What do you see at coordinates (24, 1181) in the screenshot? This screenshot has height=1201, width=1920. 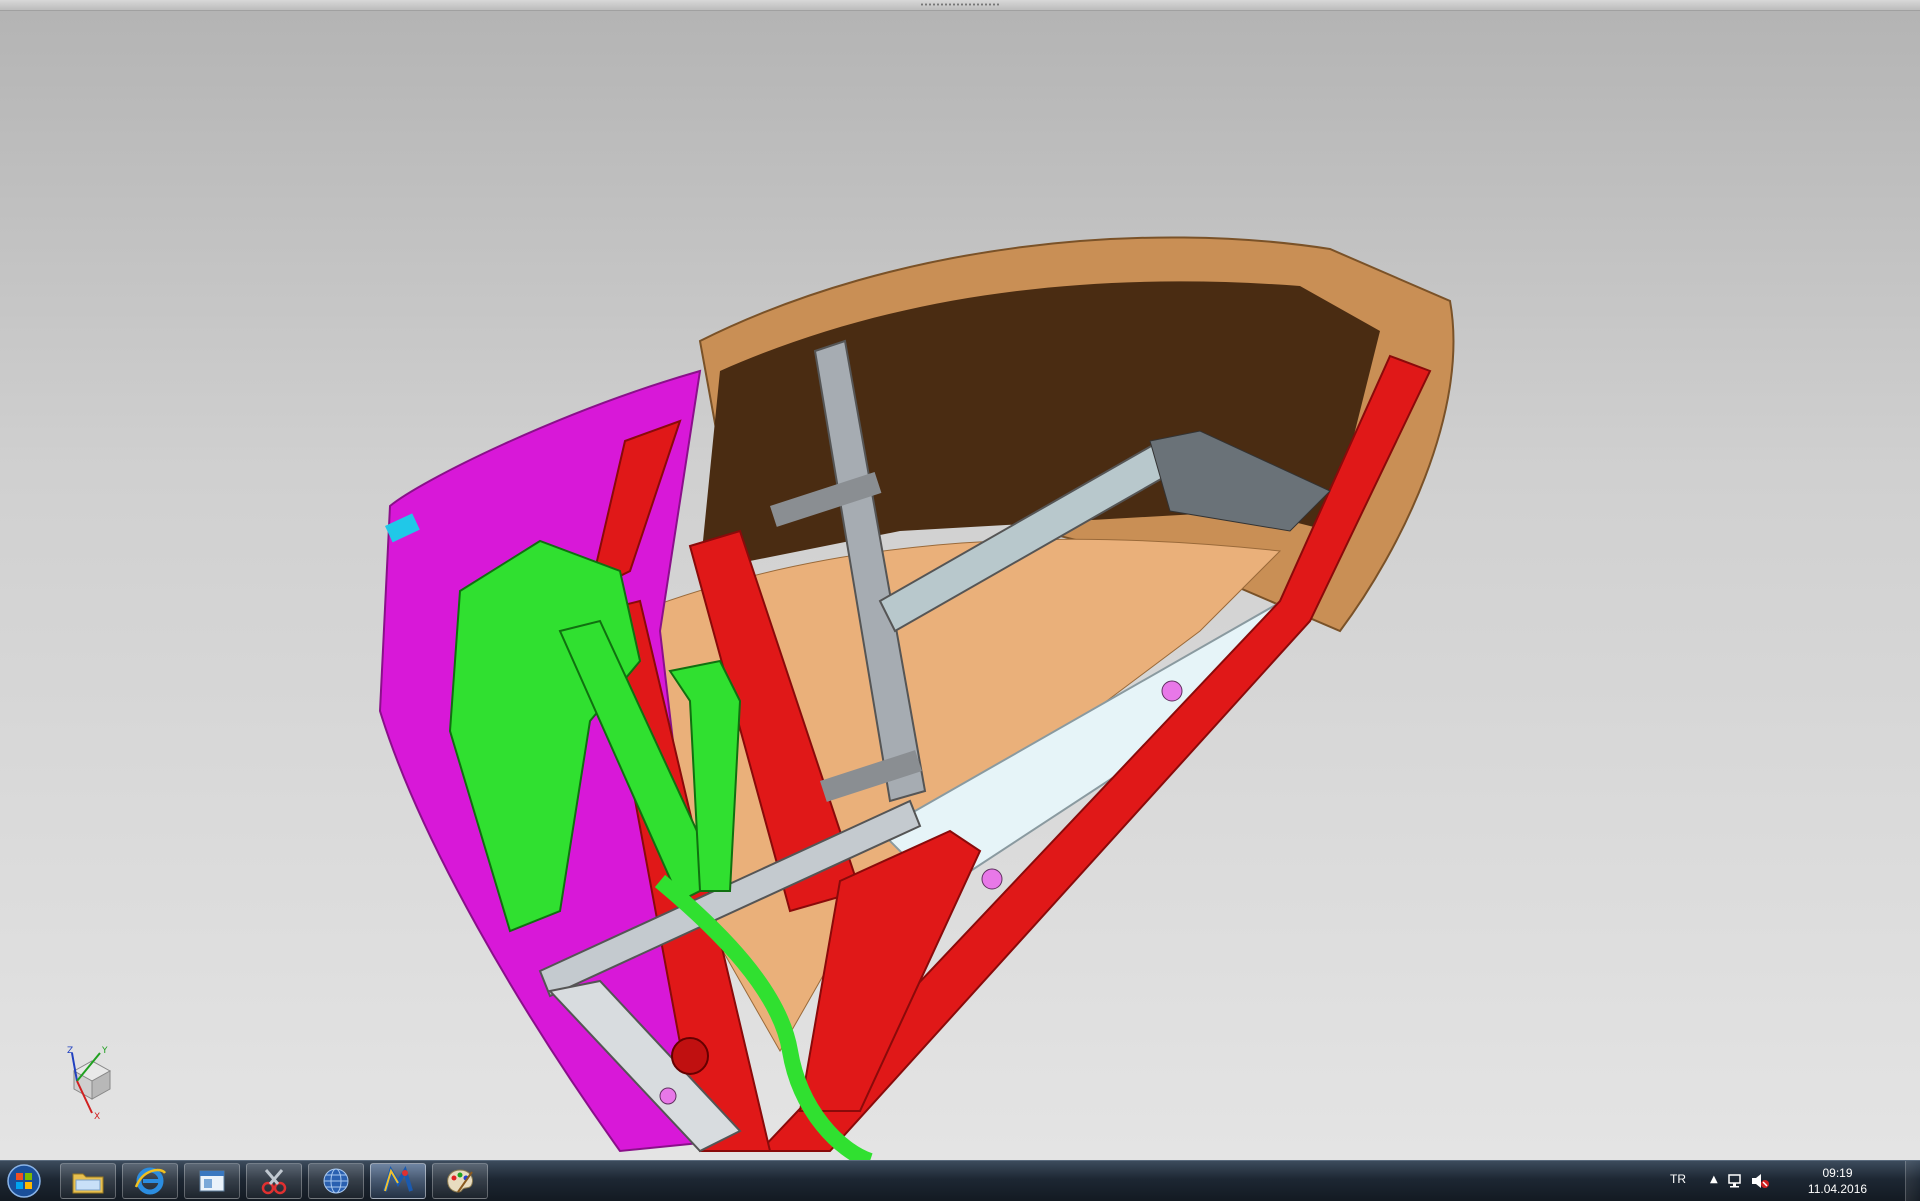 I see `start-orb-icon` at bounding box center [24, 1181].